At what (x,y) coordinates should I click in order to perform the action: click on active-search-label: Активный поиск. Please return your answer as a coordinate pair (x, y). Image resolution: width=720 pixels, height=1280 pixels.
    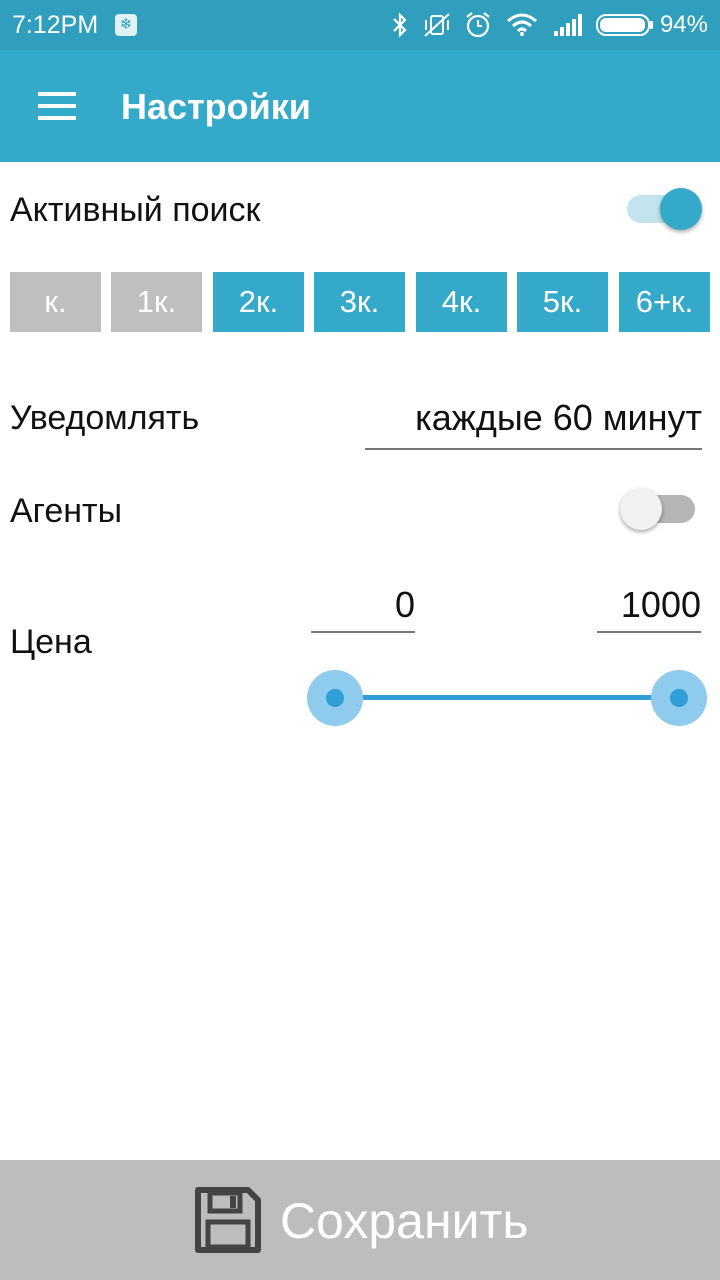
    Looking at the image, I should click on (135, 210).